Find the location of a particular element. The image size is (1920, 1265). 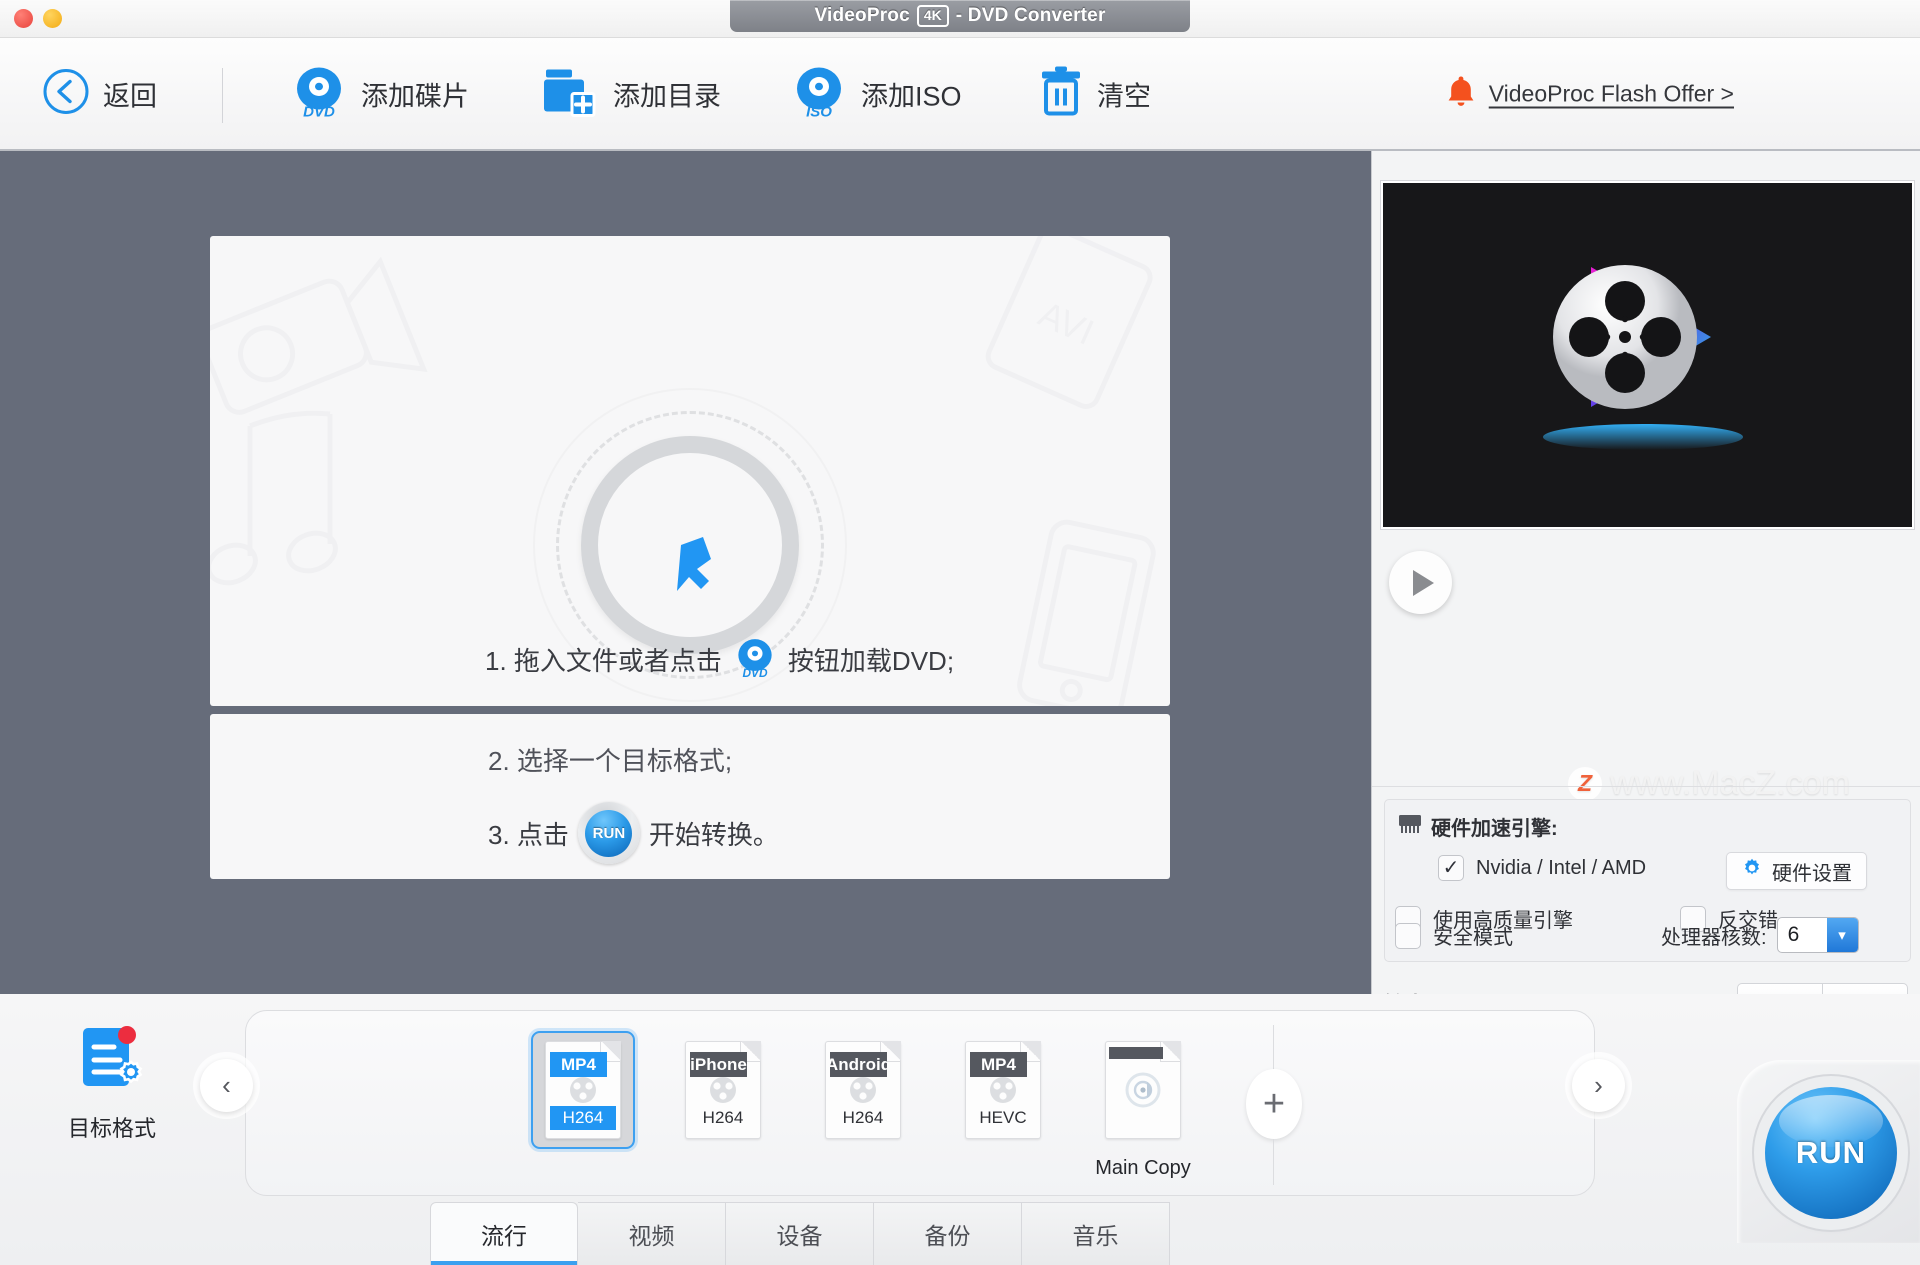

tab-music: 音乐 is located at coordinates (1096, 1233).